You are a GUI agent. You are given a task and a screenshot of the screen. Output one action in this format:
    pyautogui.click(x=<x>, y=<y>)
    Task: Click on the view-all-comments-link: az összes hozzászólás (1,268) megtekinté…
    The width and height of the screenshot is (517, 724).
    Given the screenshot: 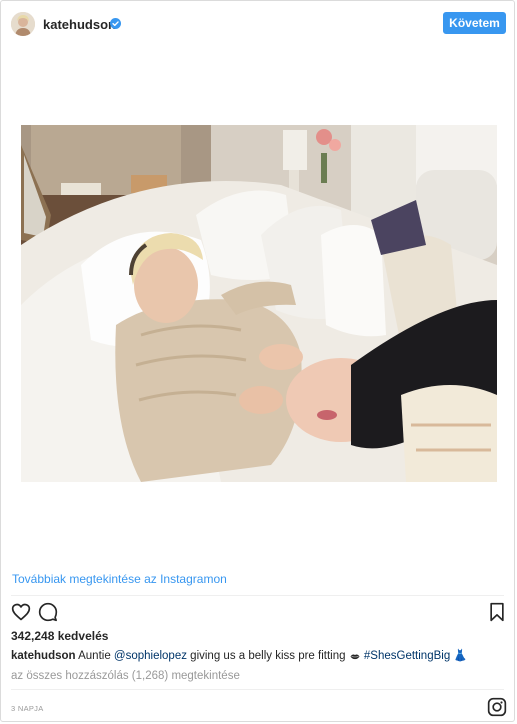 What is the action you would take?
    pyautogui.click(x=125, y=676)
    